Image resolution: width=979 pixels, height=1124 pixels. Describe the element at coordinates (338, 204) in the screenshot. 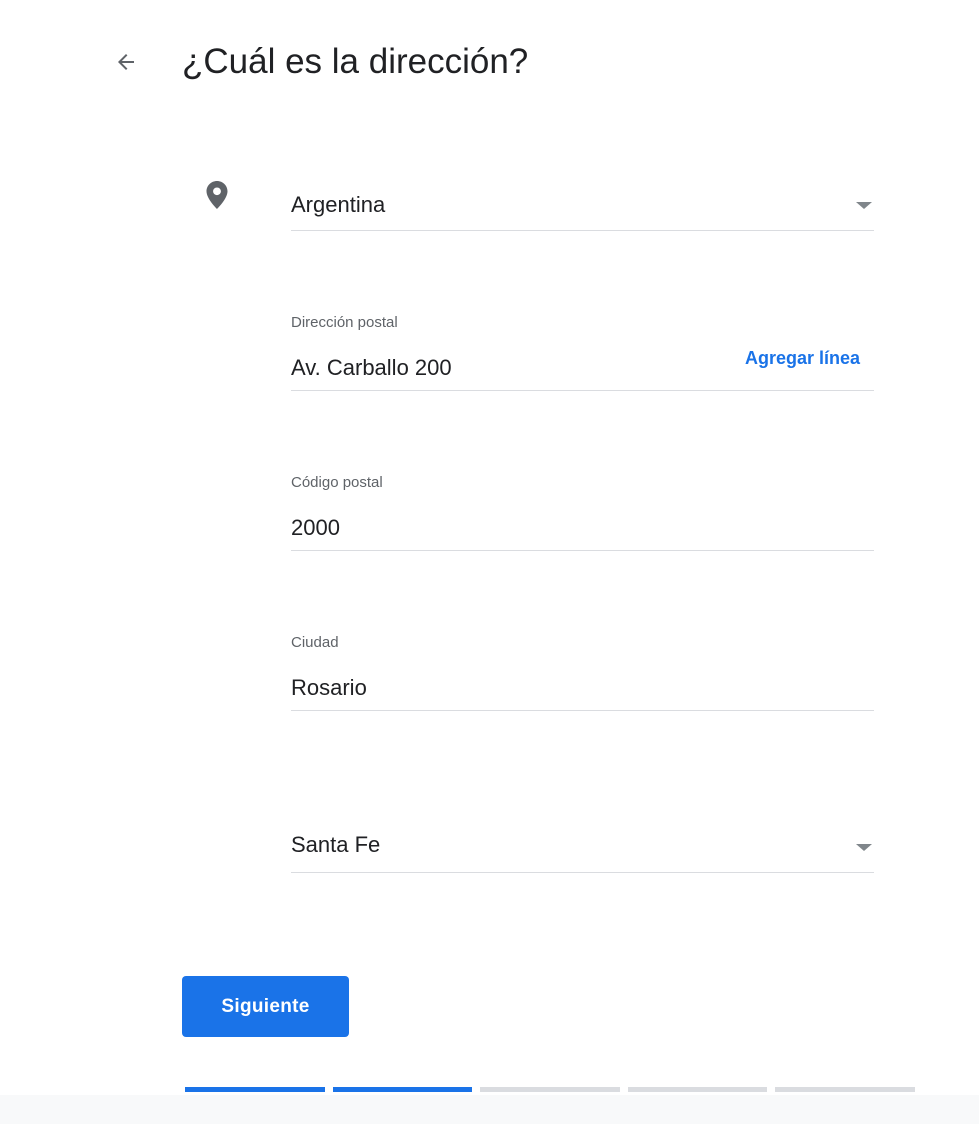

I see `country-value: Argentina` at that location.